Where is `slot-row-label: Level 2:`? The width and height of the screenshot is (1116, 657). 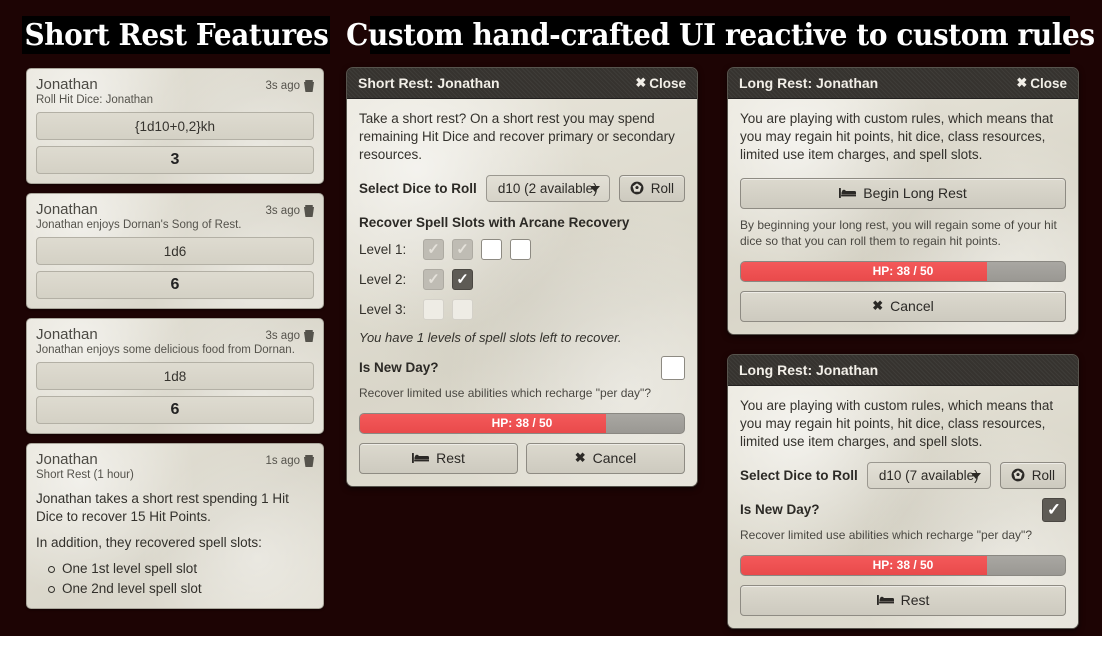
slot-row-label: Level 2: is located at coordinates (383, 279).